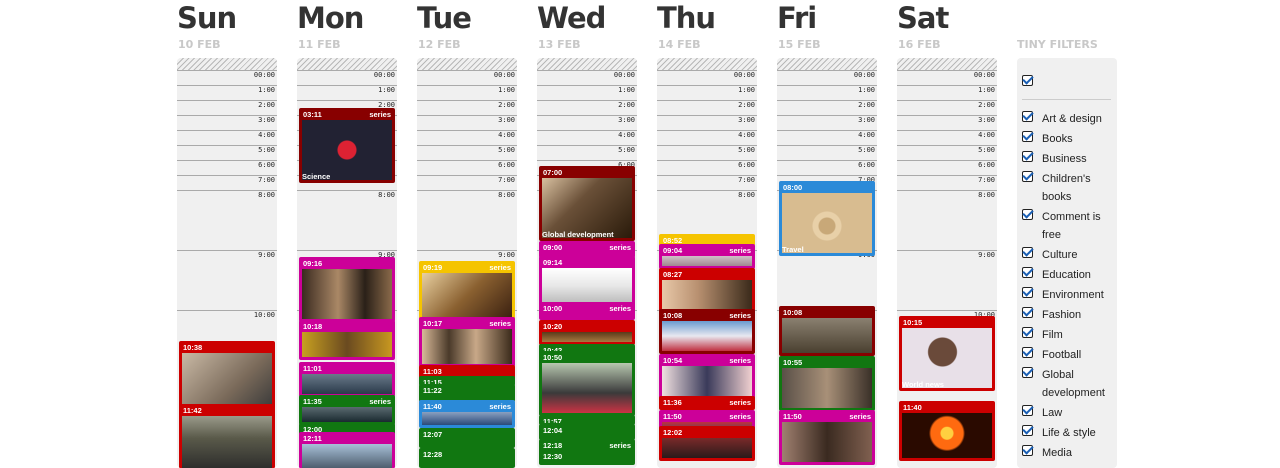  What do you see at coordinates (312, 438) in the screenshot?
I see `card-time: 12:11` at bounding box center [312, 438].